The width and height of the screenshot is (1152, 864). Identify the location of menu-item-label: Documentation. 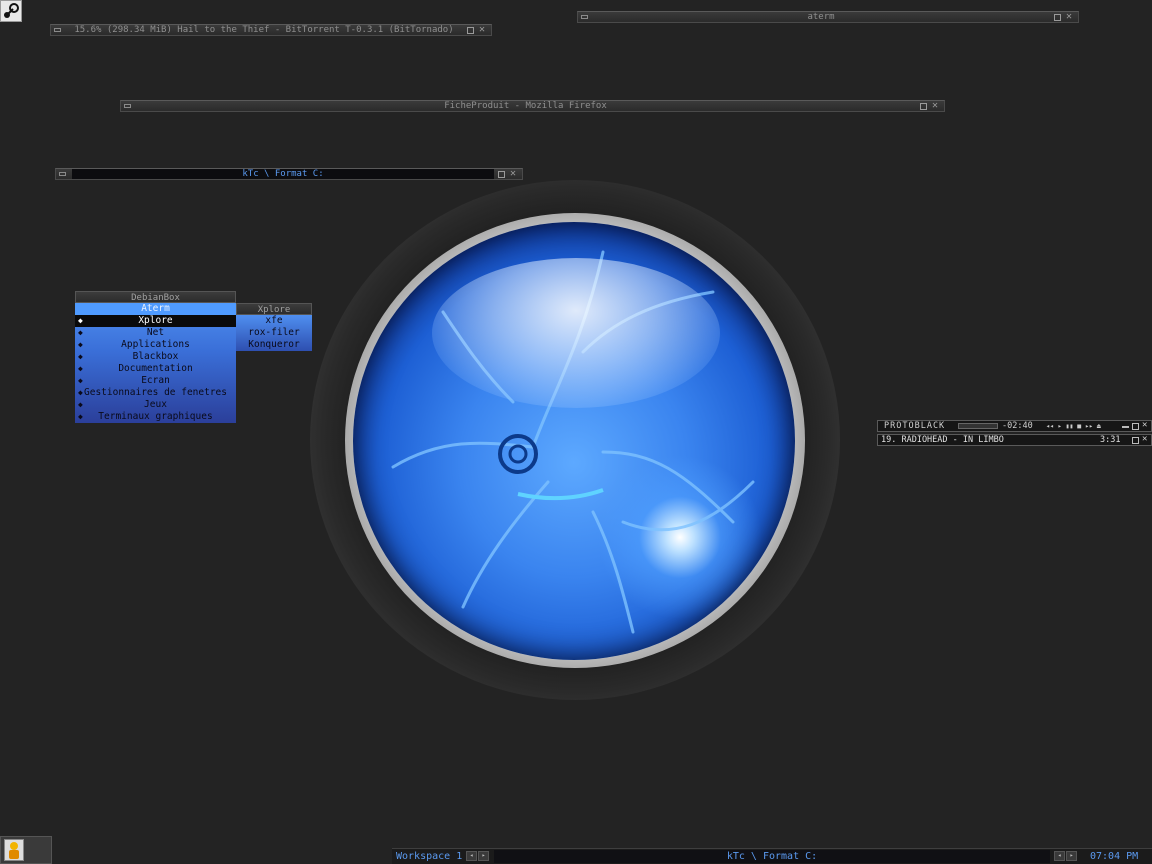
(155, 368).